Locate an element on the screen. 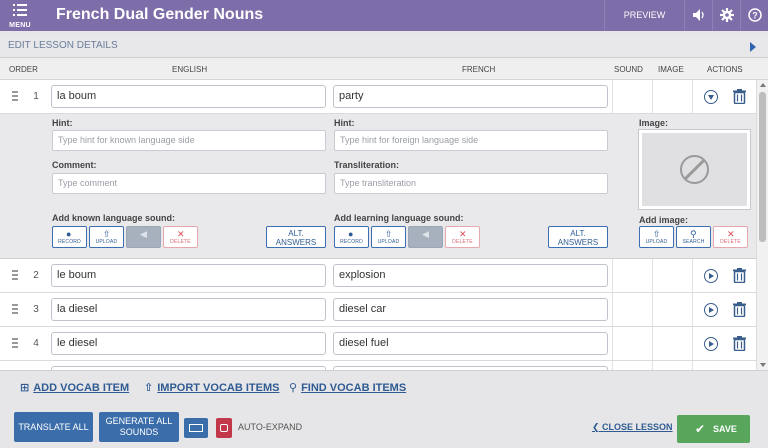 Image resolution: width=768 pixels, height=448 pixels. record-learning-button: ● RECORD is located at coordinates (351, 237).